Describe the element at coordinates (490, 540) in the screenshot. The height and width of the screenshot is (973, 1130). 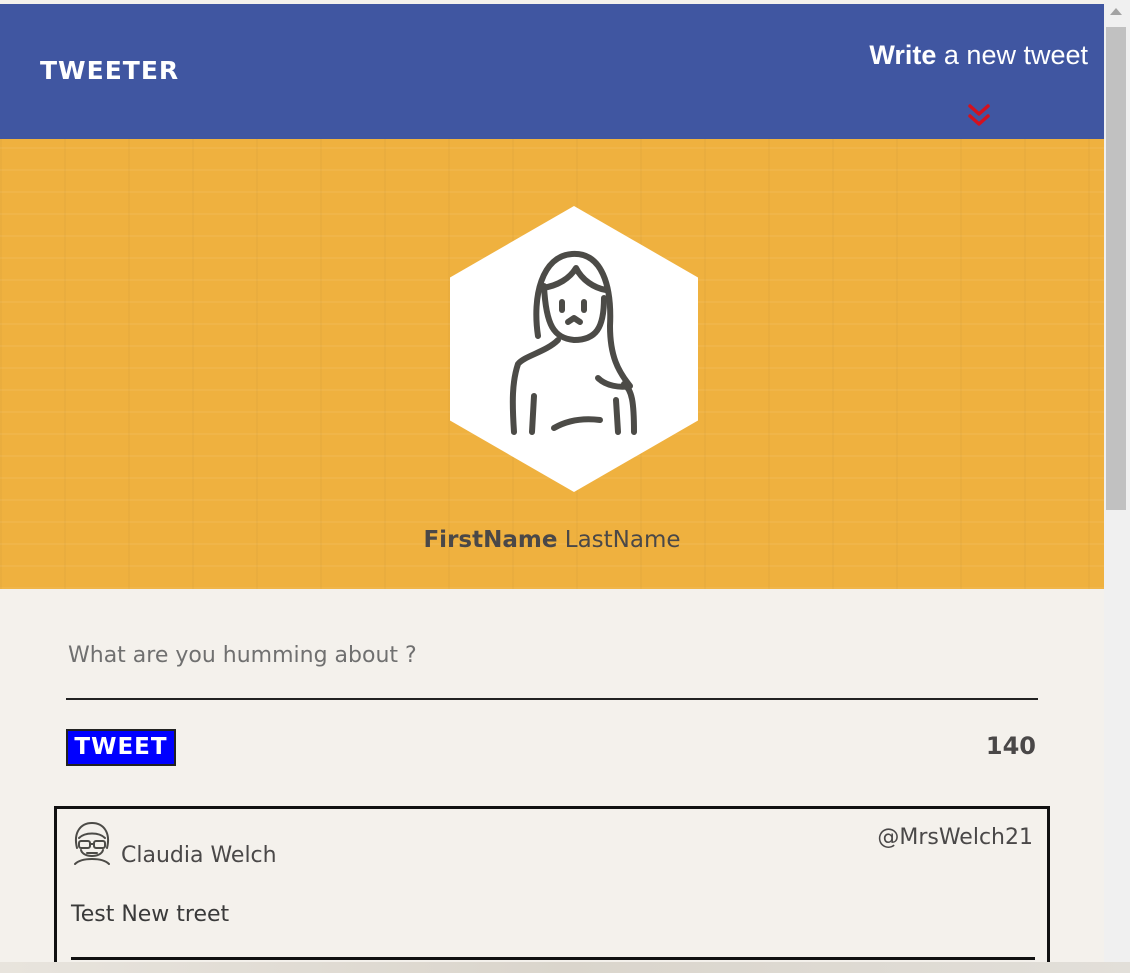
I see `first-name: FirstName` at that location.